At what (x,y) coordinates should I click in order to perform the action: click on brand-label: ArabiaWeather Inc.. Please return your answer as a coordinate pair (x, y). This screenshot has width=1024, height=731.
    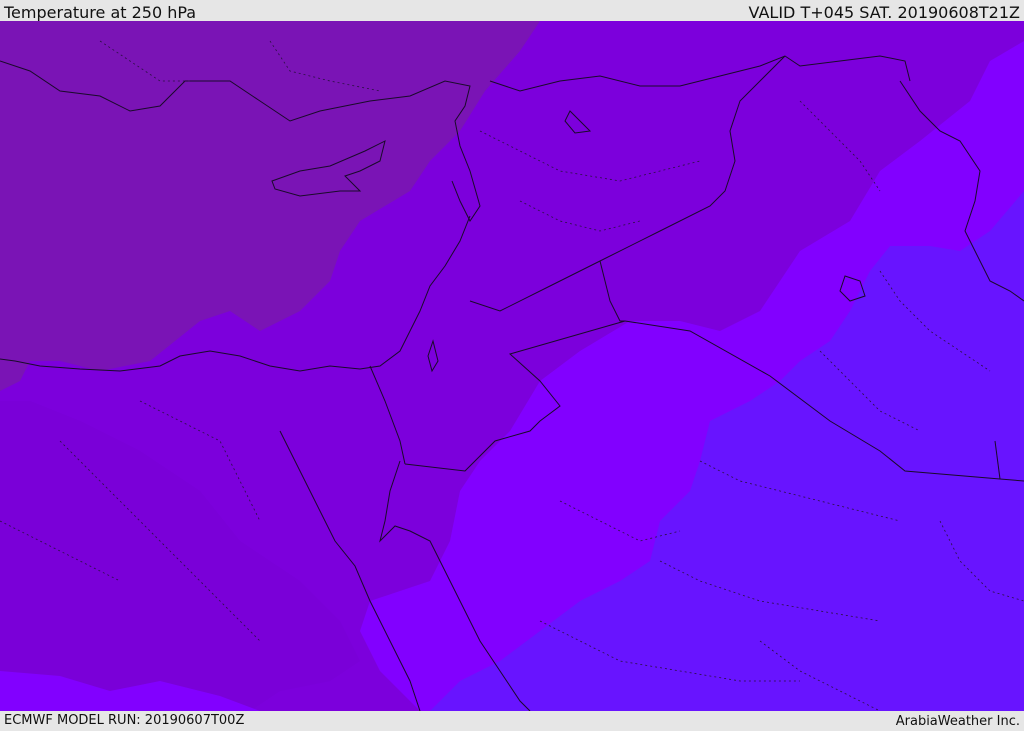
    Looking at the image, I should click on (957, 721).